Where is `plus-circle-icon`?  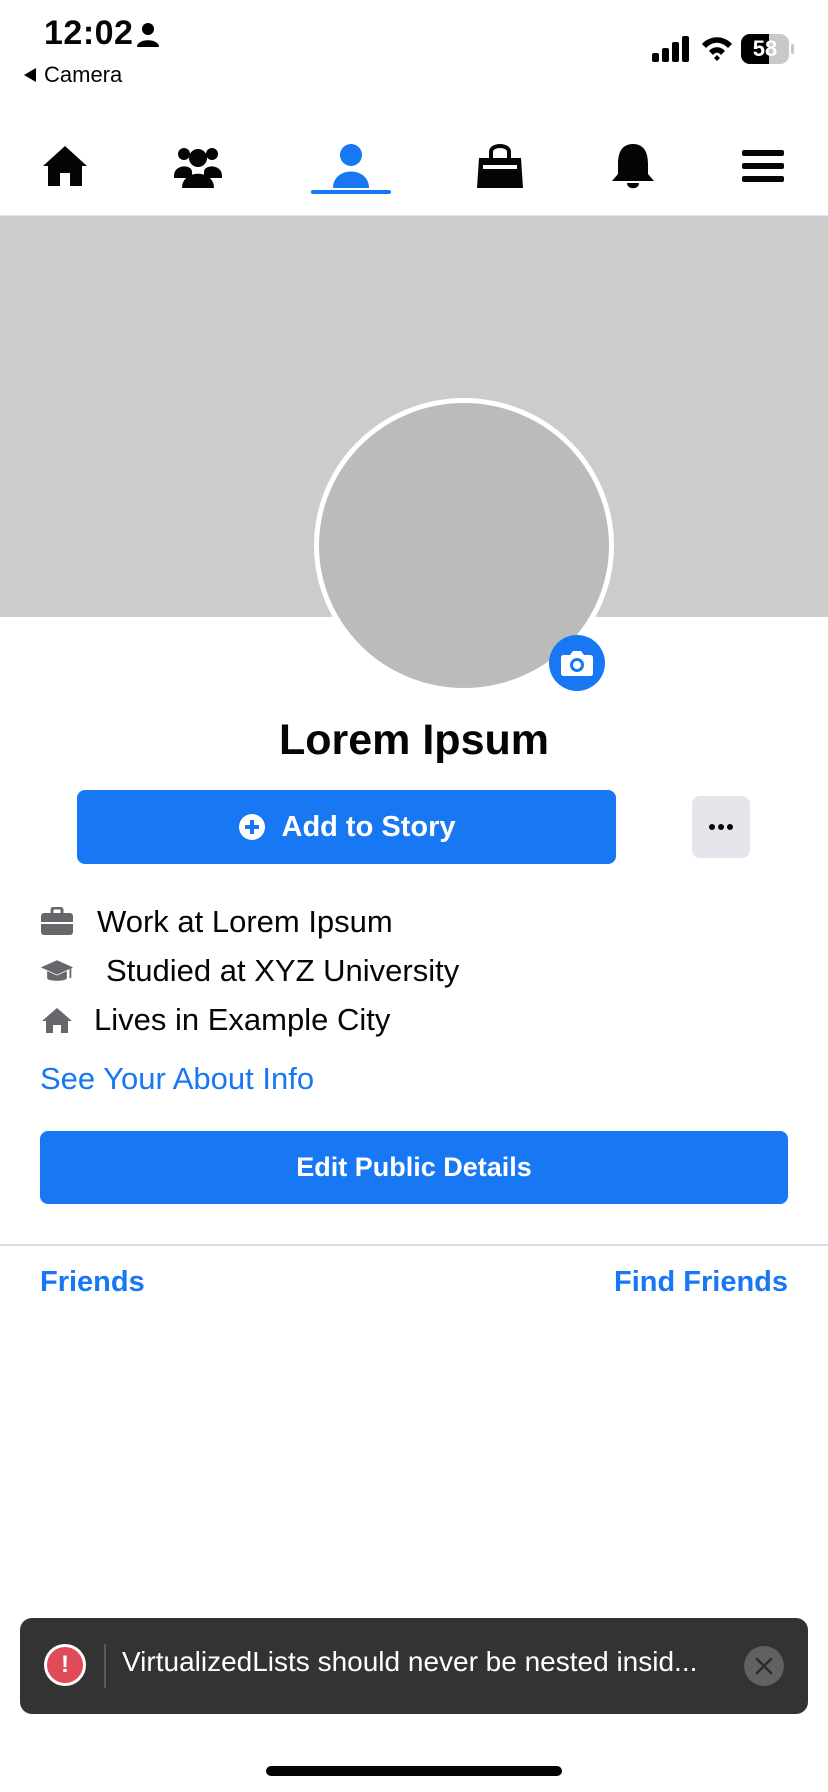
plus-circle-icon is located at coordinates (251, 827).